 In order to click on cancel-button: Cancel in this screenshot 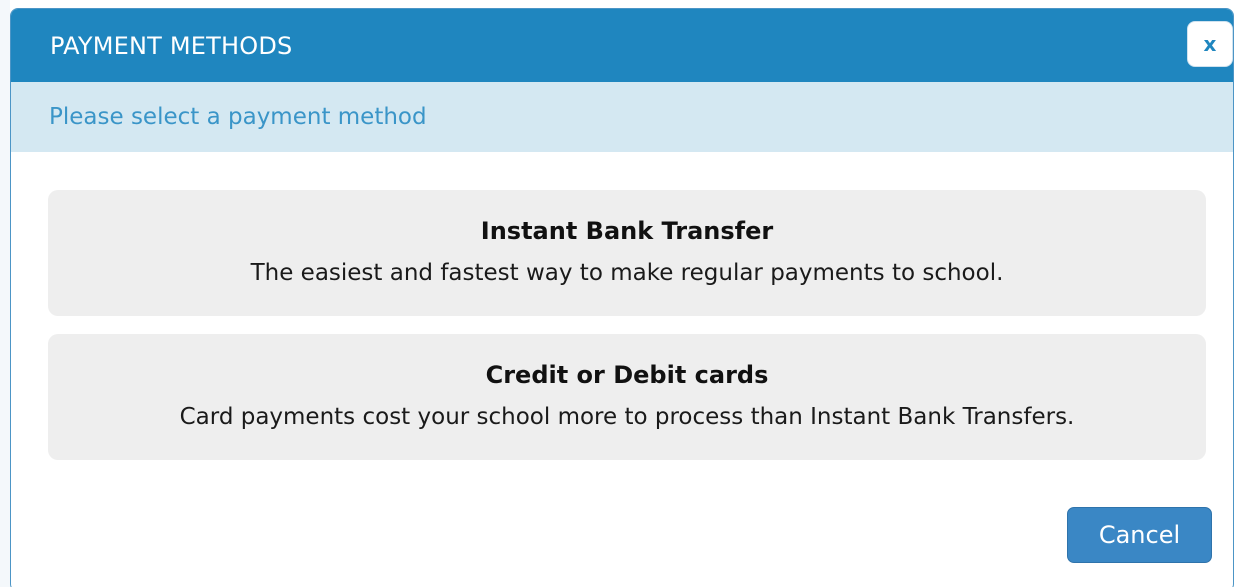, I will do `click(1139, 535)`.